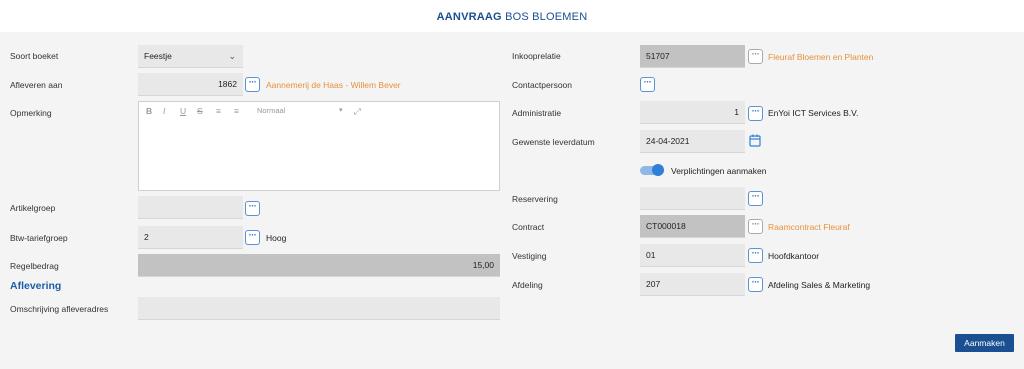 The width and height of the screenshot is (1024, 369). I want to click on verplichtingen-label: Verplichtingen aanmaken, so click(719, 171).